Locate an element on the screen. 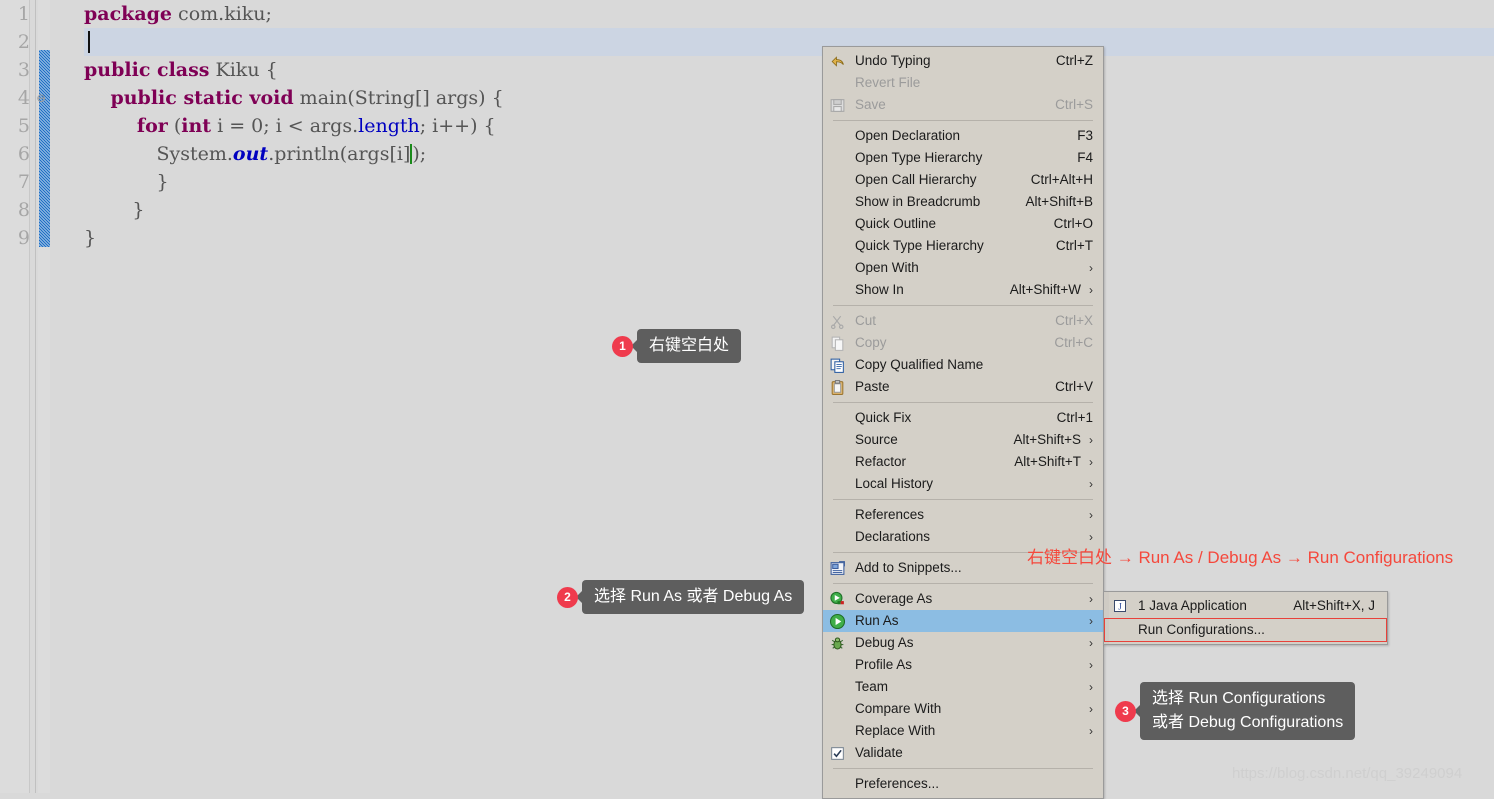  menu-item-replace-with: Replace With › is located at coordinates (963, 731).